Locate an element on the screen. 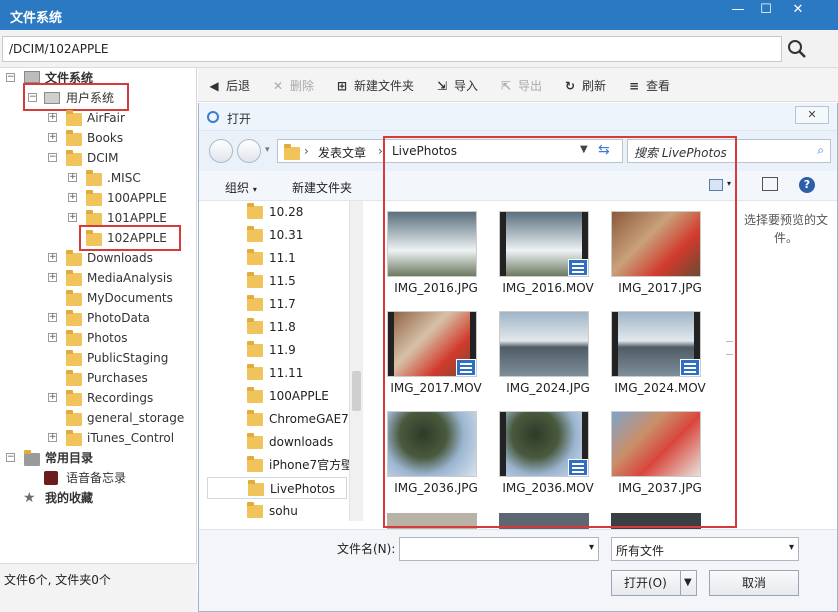 The image size is (838, 612). filename-label: 文件名(N): is located at coordinates (366, 549).